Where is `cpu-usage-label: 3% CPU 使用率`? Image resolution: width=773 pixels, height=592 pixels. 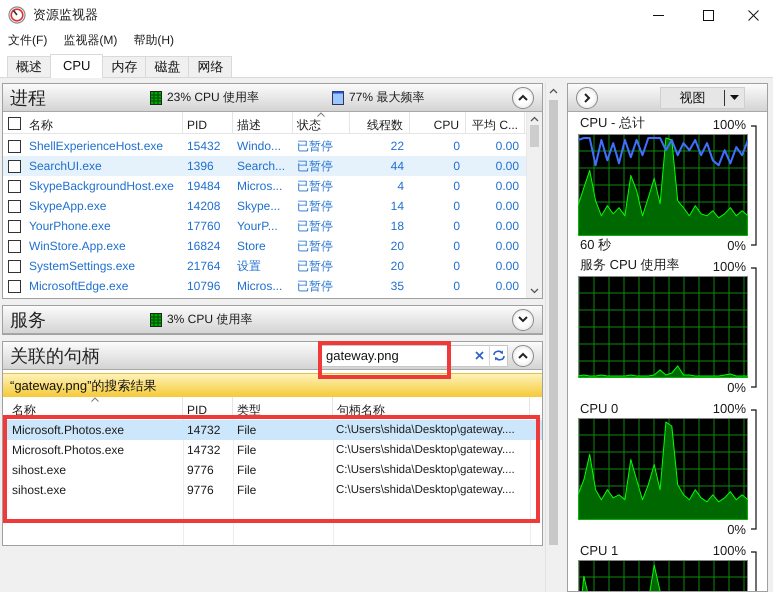
cpu-usage-label: 3% CPU 使用率 is located at coordinates (209, 319).